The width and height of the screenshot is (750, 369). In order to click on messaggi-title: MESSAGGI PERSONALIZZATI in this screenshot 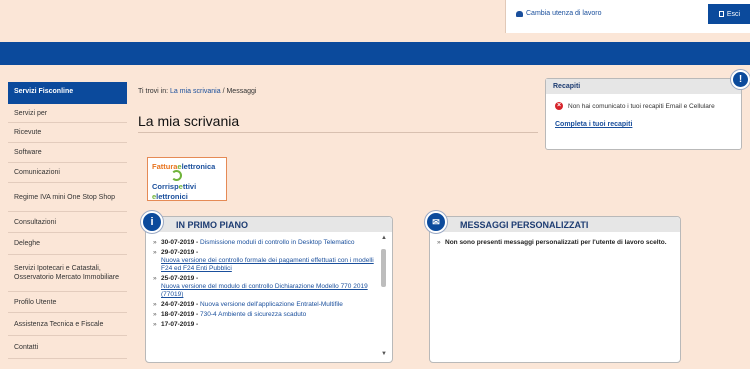, I will do `click(555, 224)`.